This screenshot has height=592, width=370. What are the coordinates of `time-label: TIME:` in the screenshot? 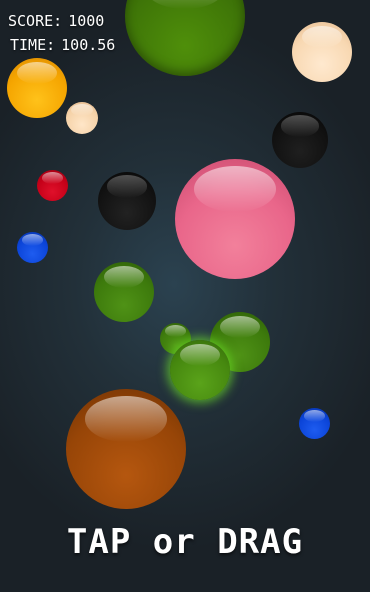 It's located at (33, 45).